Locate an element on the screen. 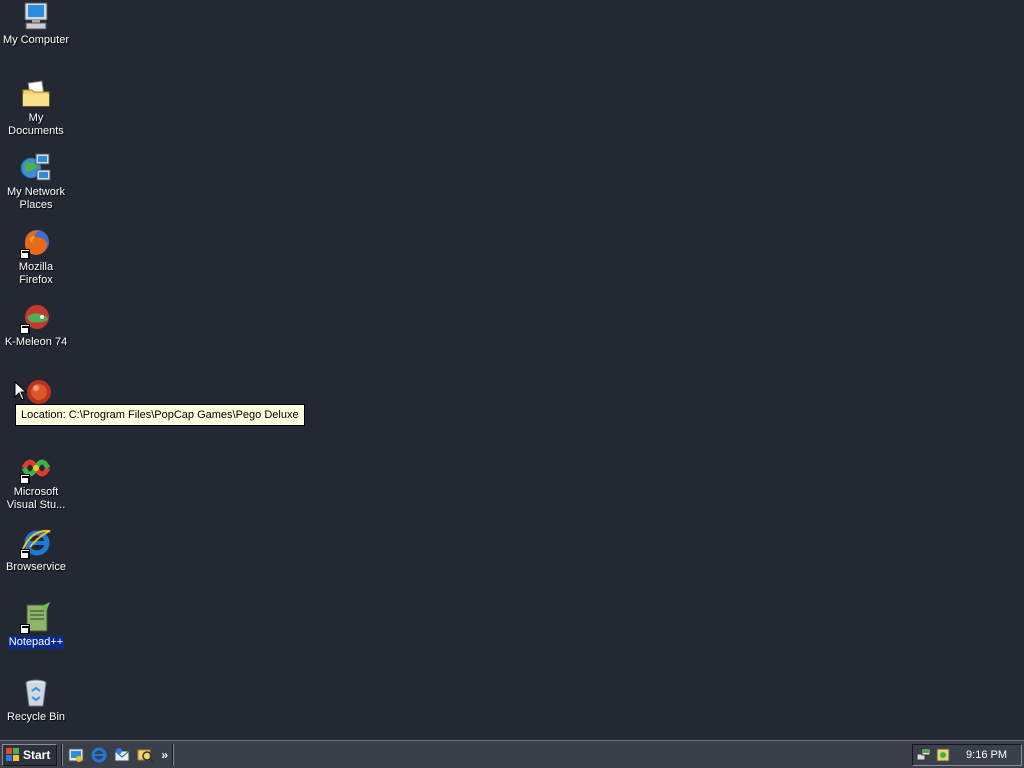 This screenshot has width=1024, height=768. desktop-icon-label: Recycle Bin is located at coordinates (36, 717).